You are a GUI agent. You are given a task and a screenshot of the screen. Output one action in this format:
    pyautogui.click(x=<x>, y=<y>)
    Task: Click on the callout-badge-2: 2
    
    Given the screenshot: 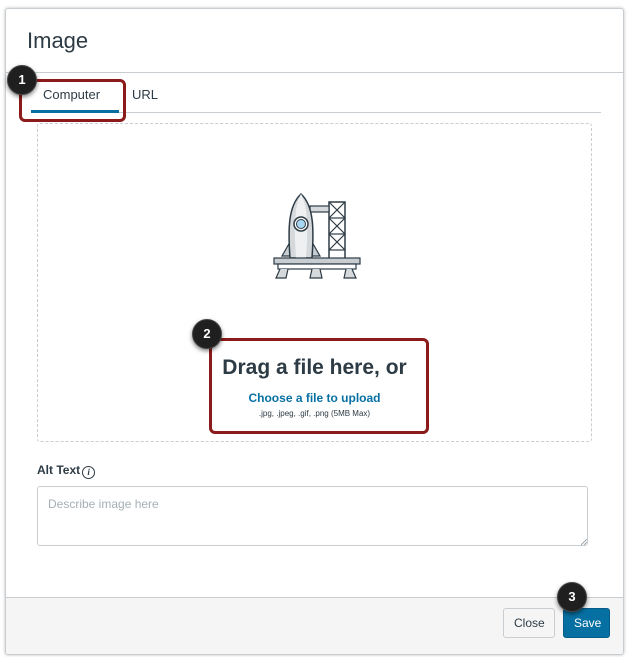 What is the action you would take?
    pyautogui.click(x=207, y=334)
    